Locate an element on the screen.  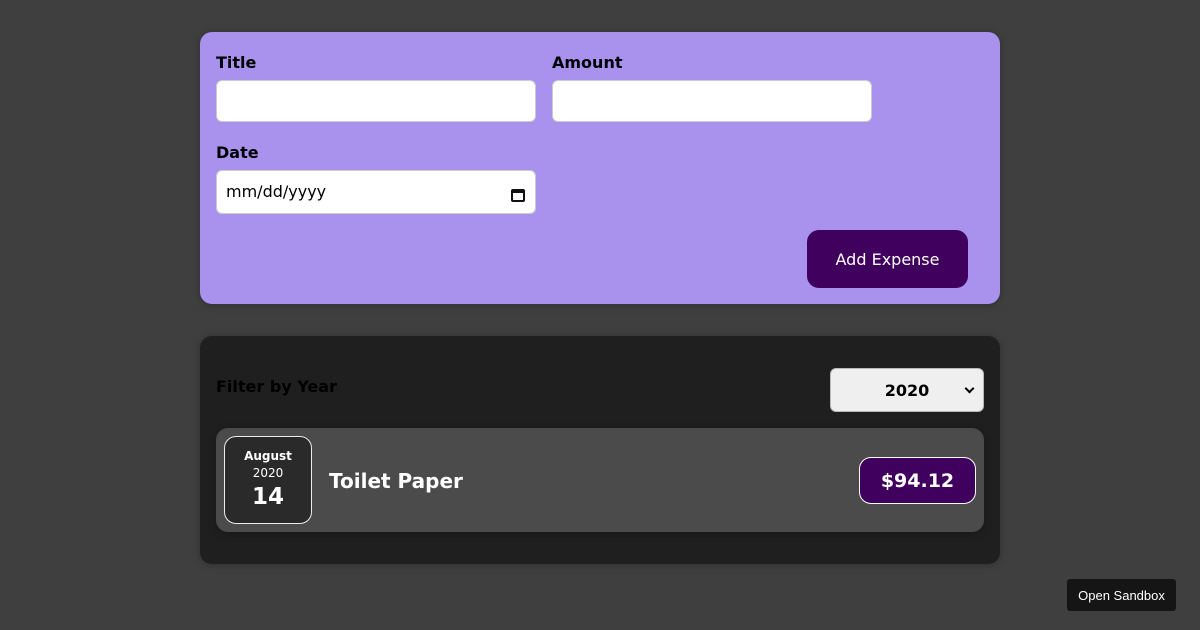
filter-label: Filter by Year is located at coordinates (276, 386).